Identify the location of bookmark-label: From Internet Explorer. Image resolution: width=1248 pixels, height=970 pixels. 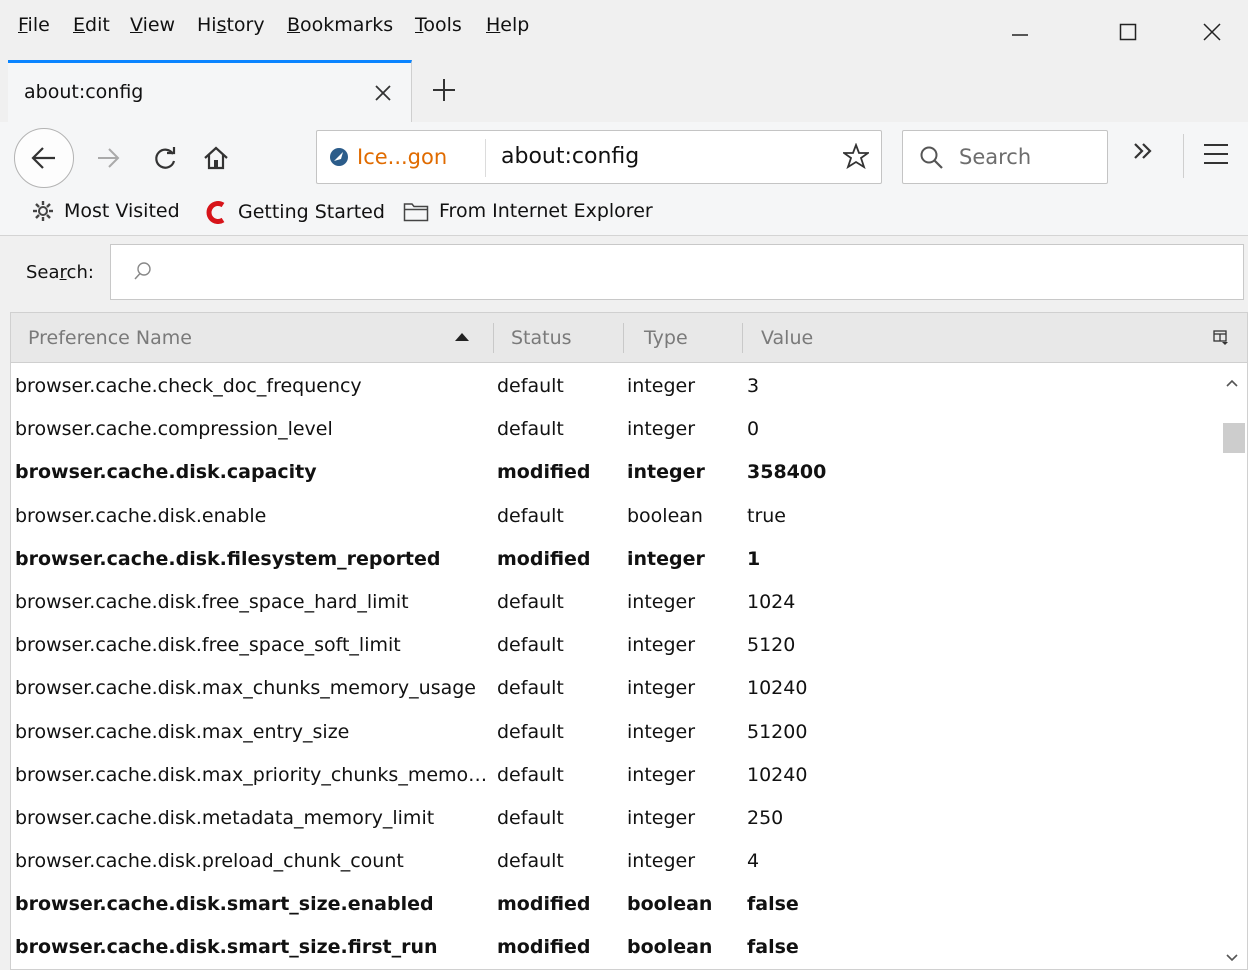
(546, 211).